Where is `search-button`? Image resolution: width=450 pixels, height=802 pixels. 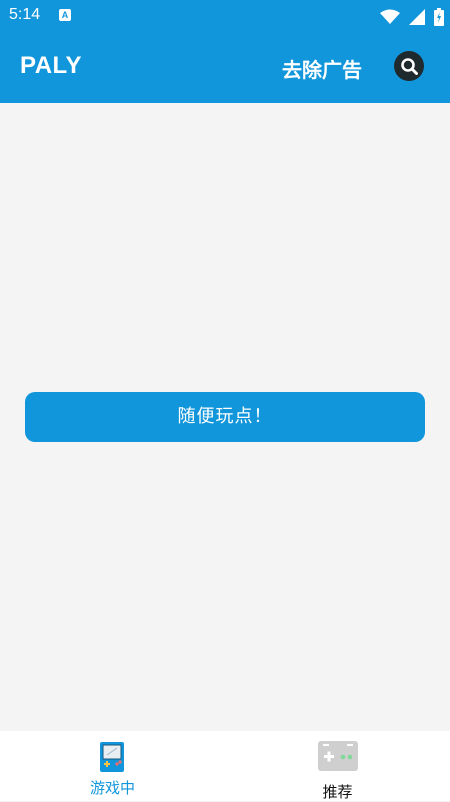
search-button is located at coordinates (409, 66).